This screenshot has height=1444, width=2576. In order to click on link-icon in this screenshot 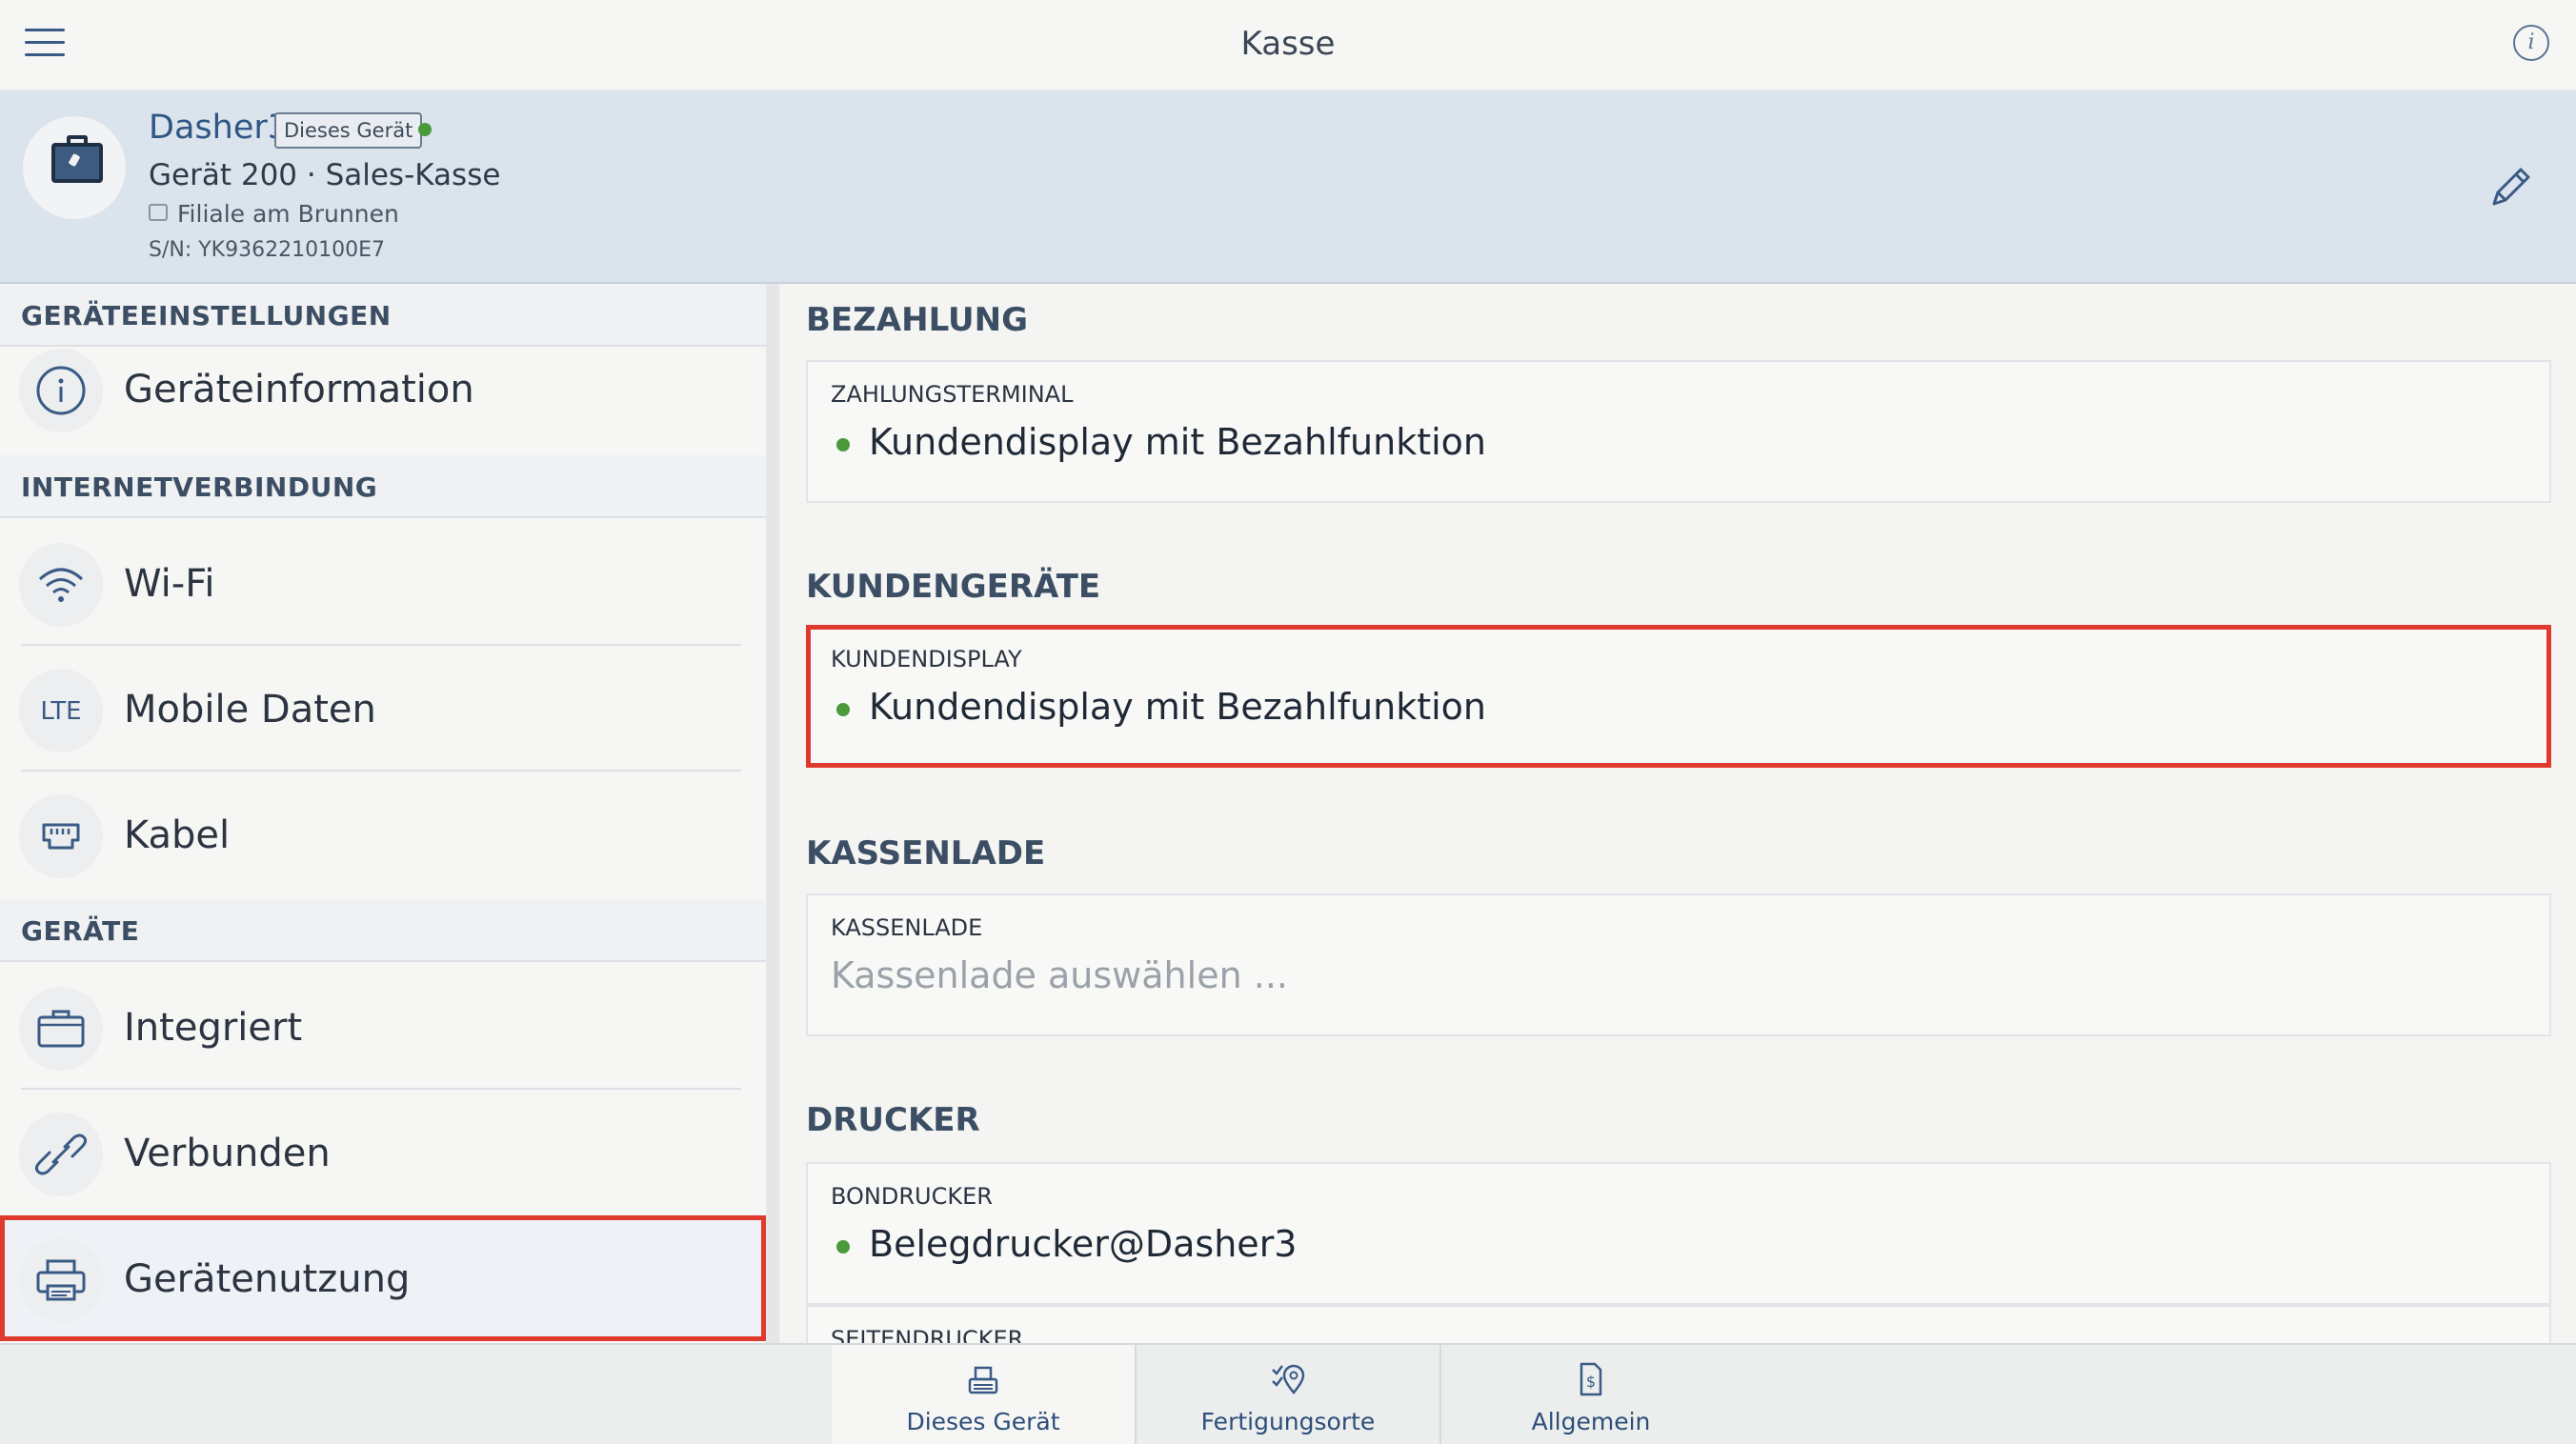, I will do `click(61, 1154)`.